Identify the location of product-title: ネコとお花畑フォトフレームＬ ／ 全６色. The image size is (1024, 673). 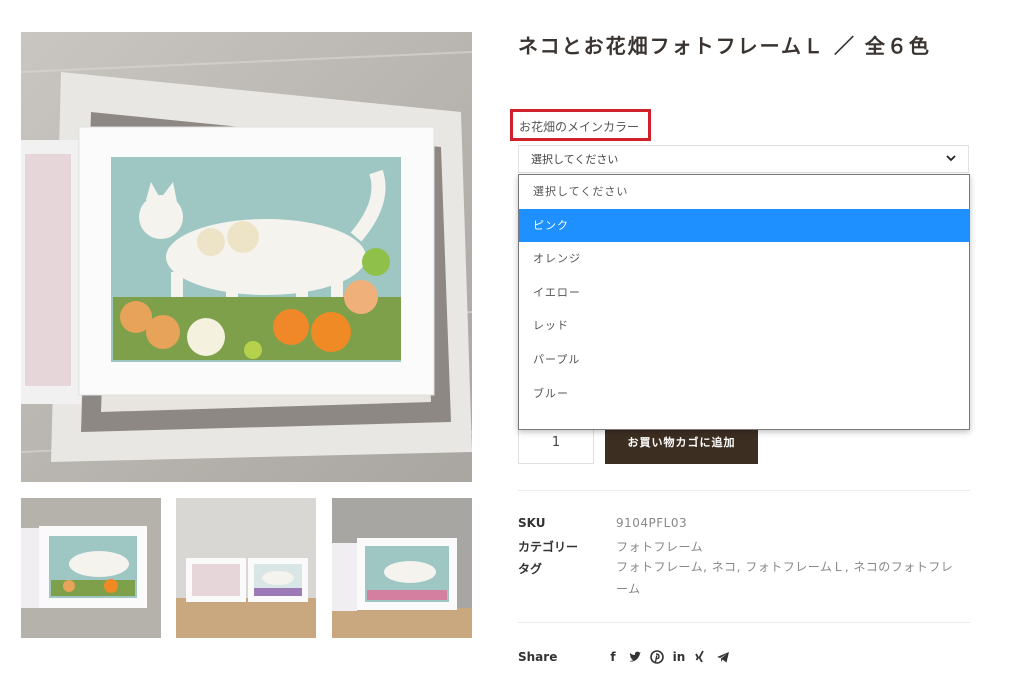
(724, 46).